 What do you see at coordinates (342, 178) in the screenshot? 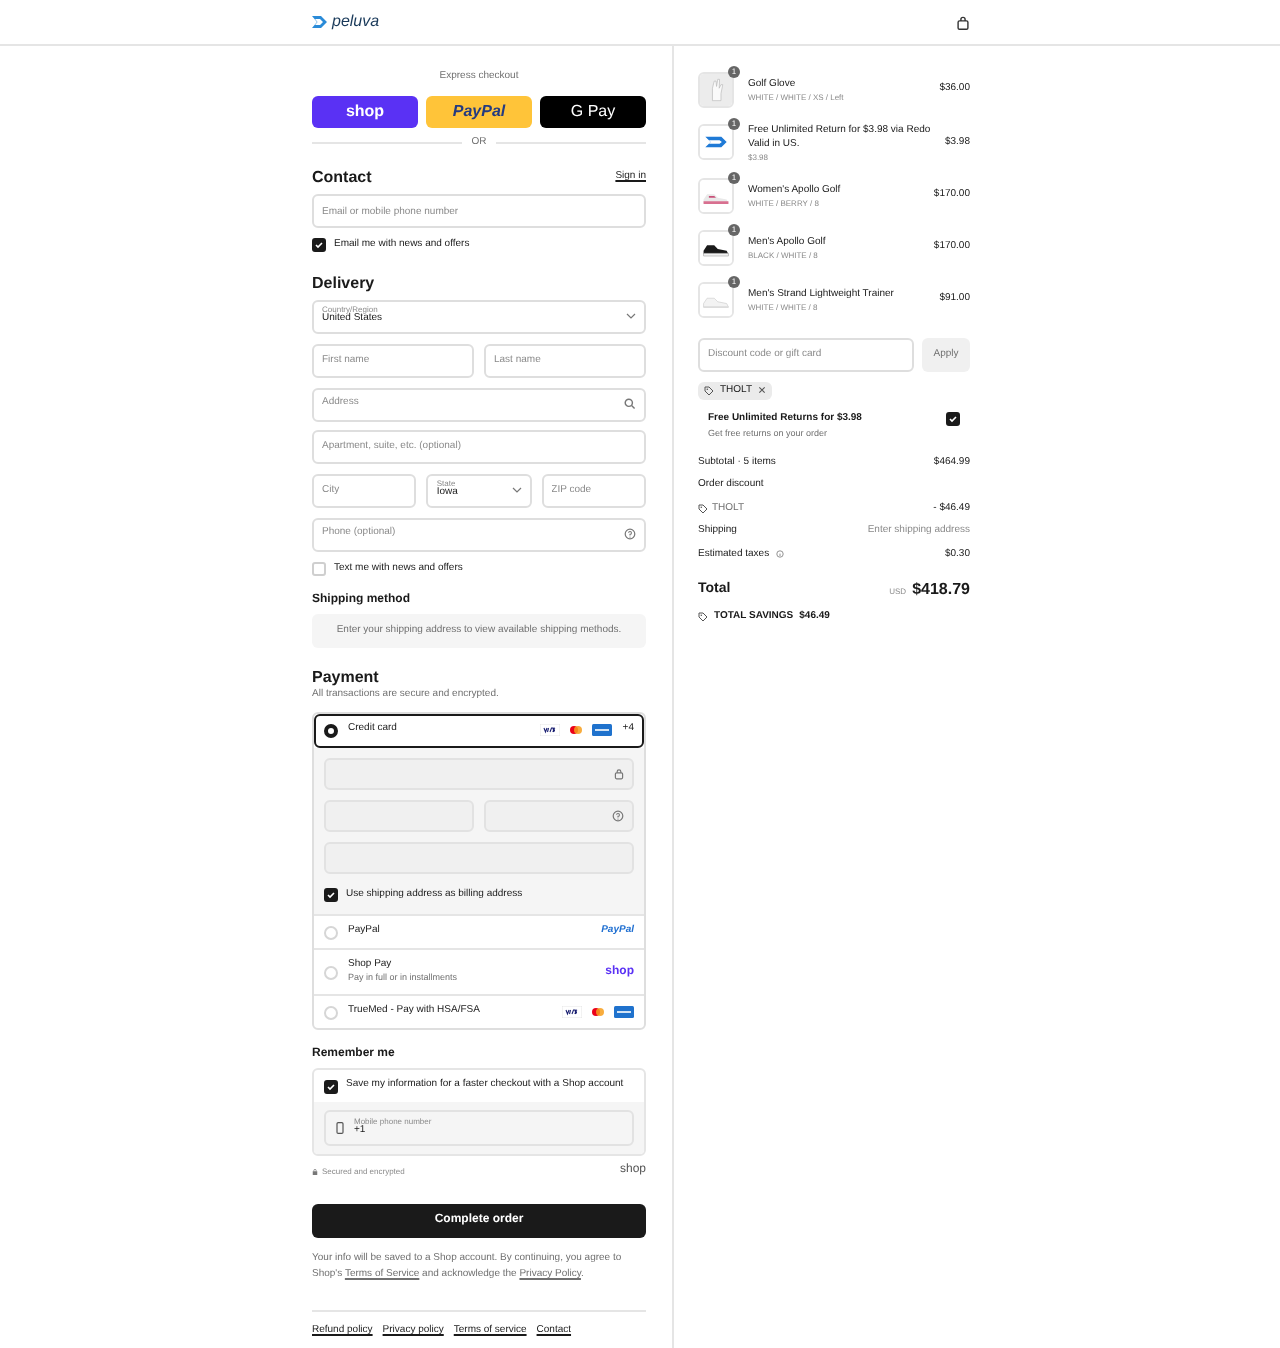
I see `section-heading: Contact` at bounding box center [342, 178].